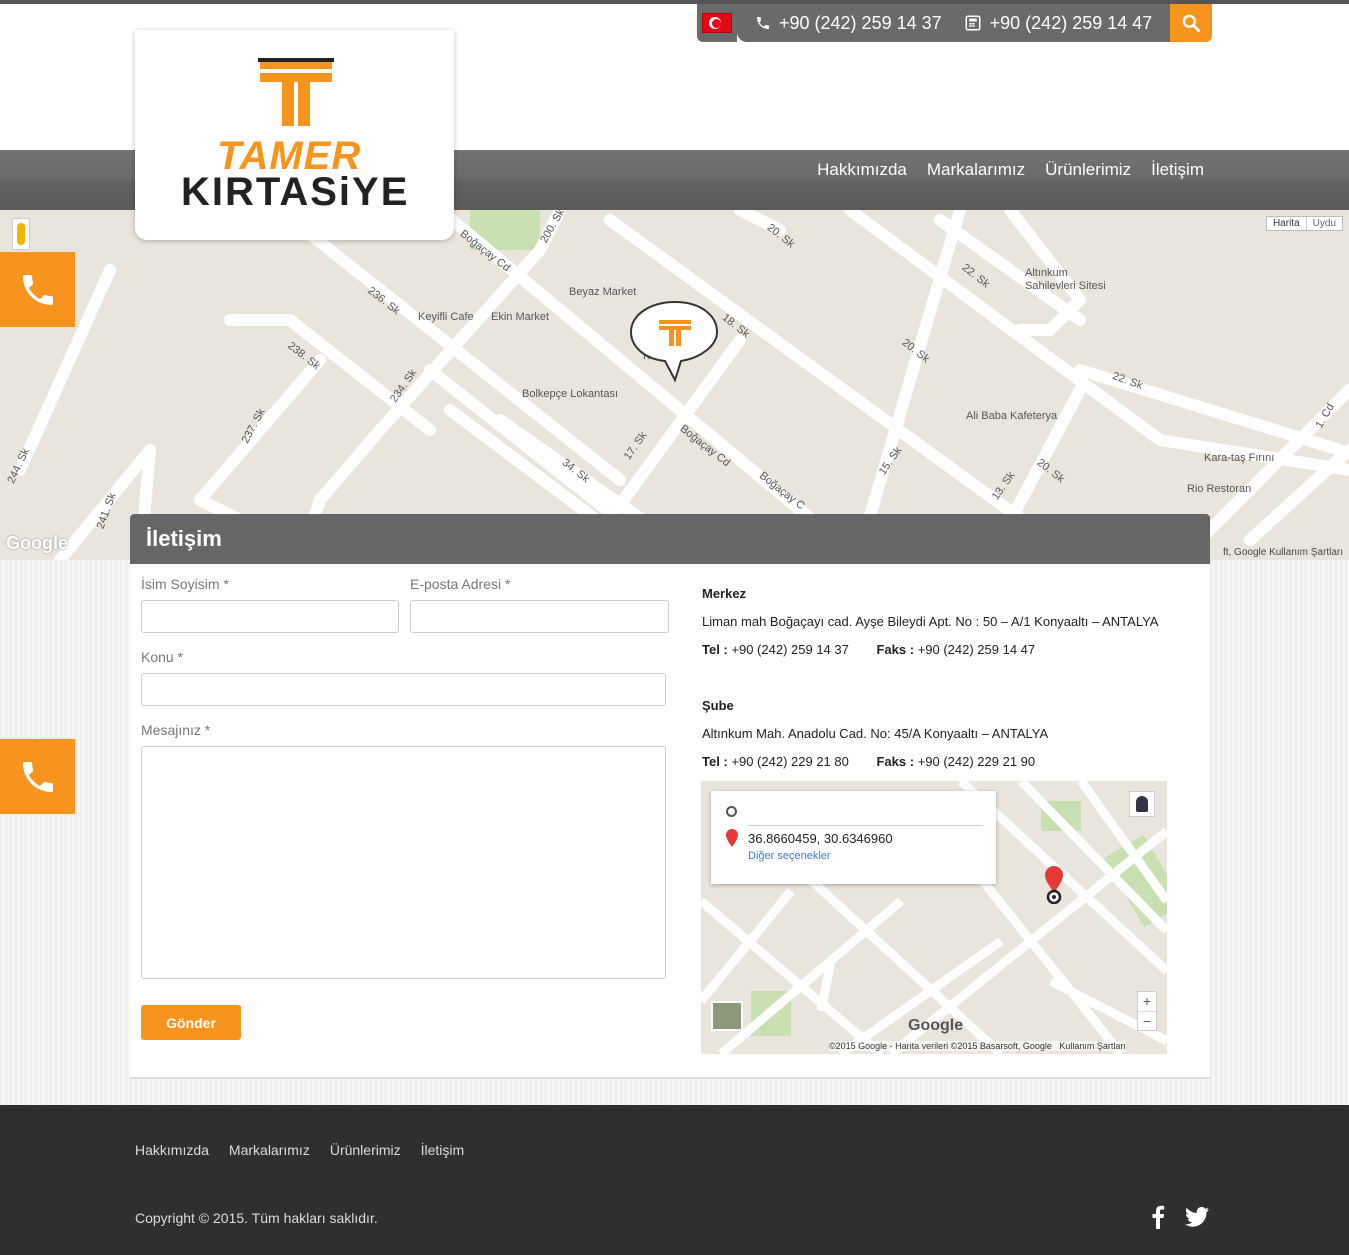 The height and width of the screenshot is (1255, 1349). What do you see at coordinates (715, 761) in the screenshot?
I see `sube-tel-label: Tel :` at bounding box center [715, 761].